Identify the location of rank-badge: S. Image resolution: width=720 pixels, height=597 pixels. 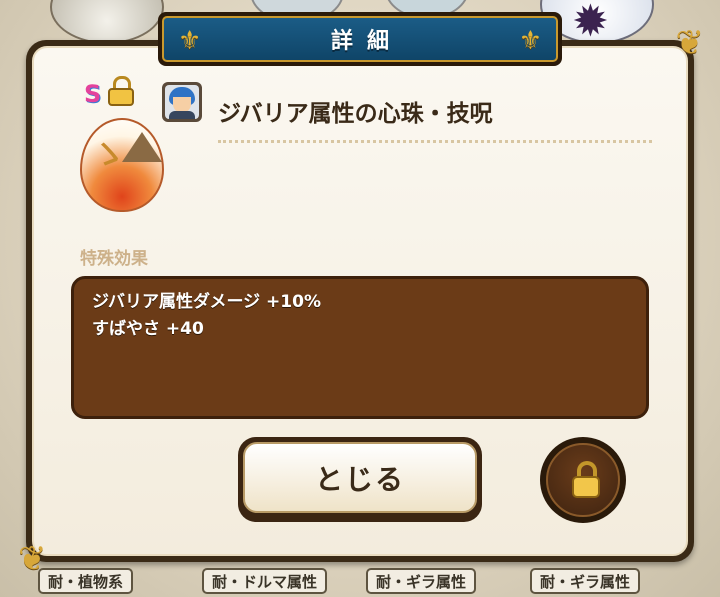
(93, 94).